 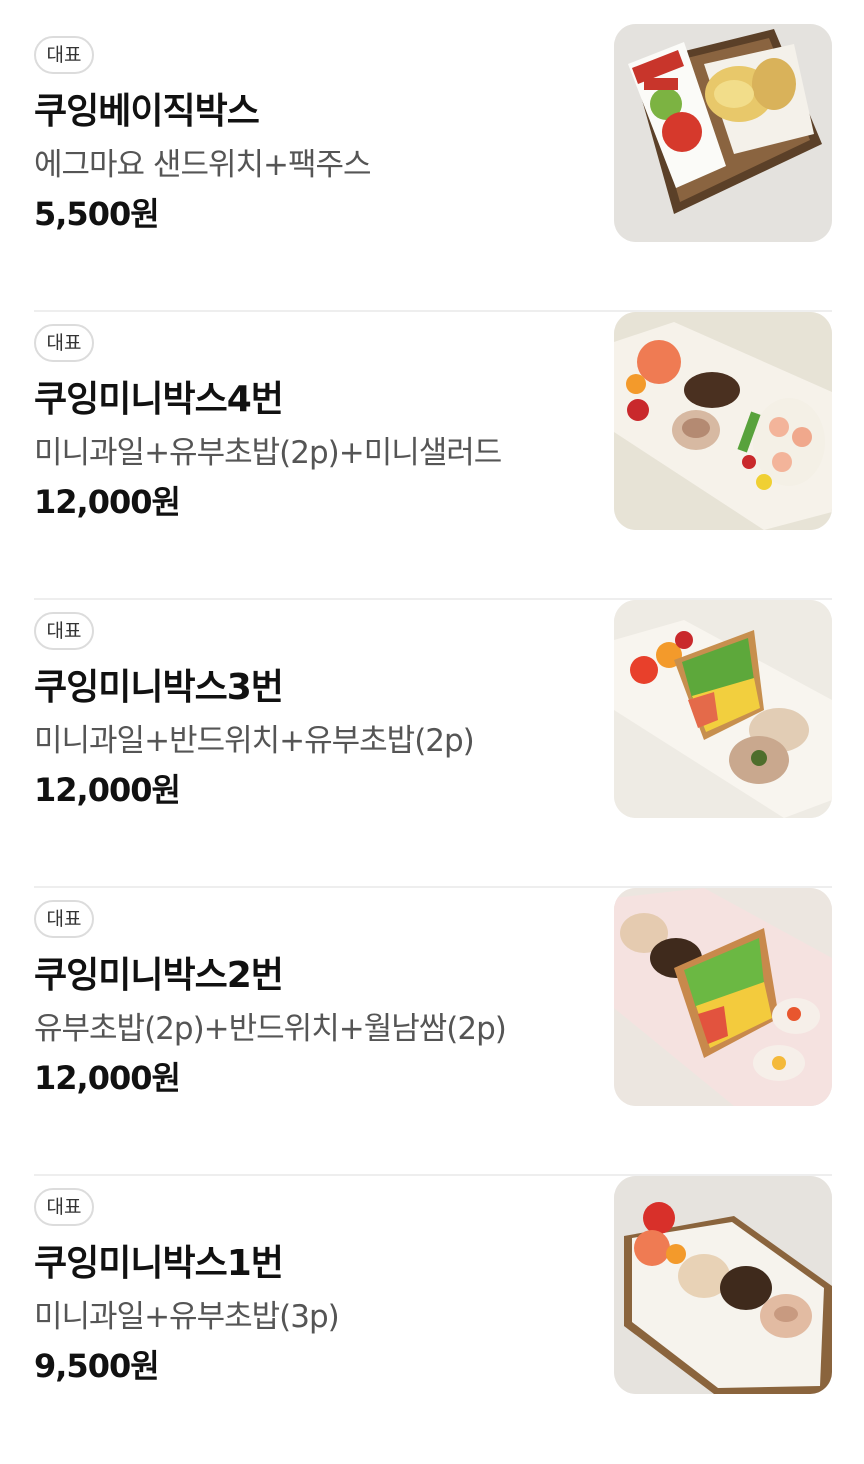 I want to click on sandwich-and-apple-juice-photo, so click(x=723, y=133).